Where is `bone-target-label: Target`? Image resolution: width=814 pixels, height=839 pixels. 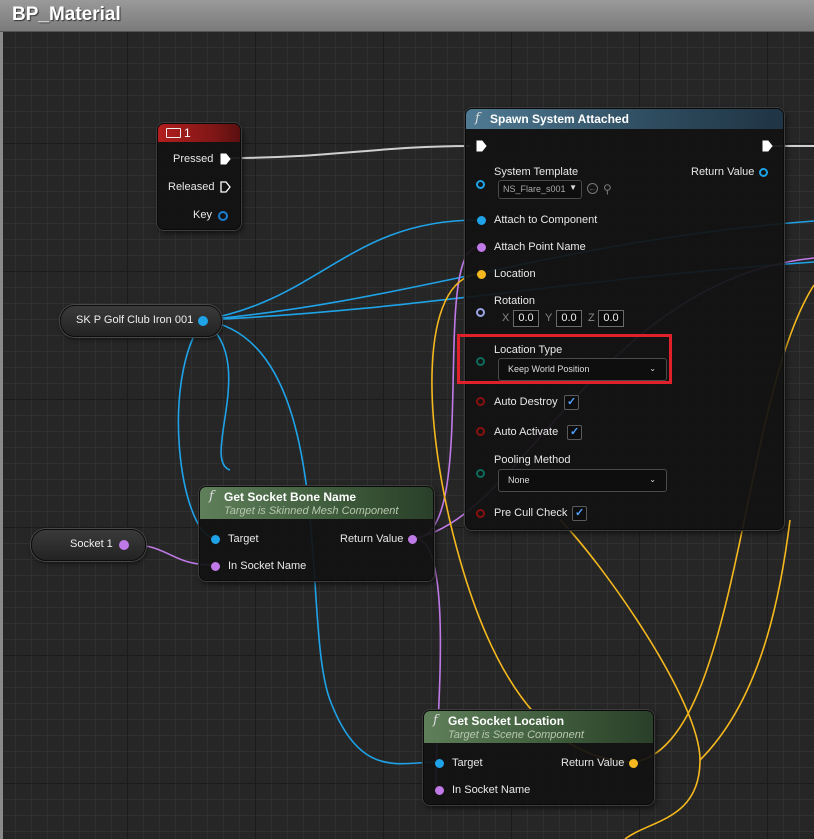 bone-target-label: Target is located at coordinates (243, 539).